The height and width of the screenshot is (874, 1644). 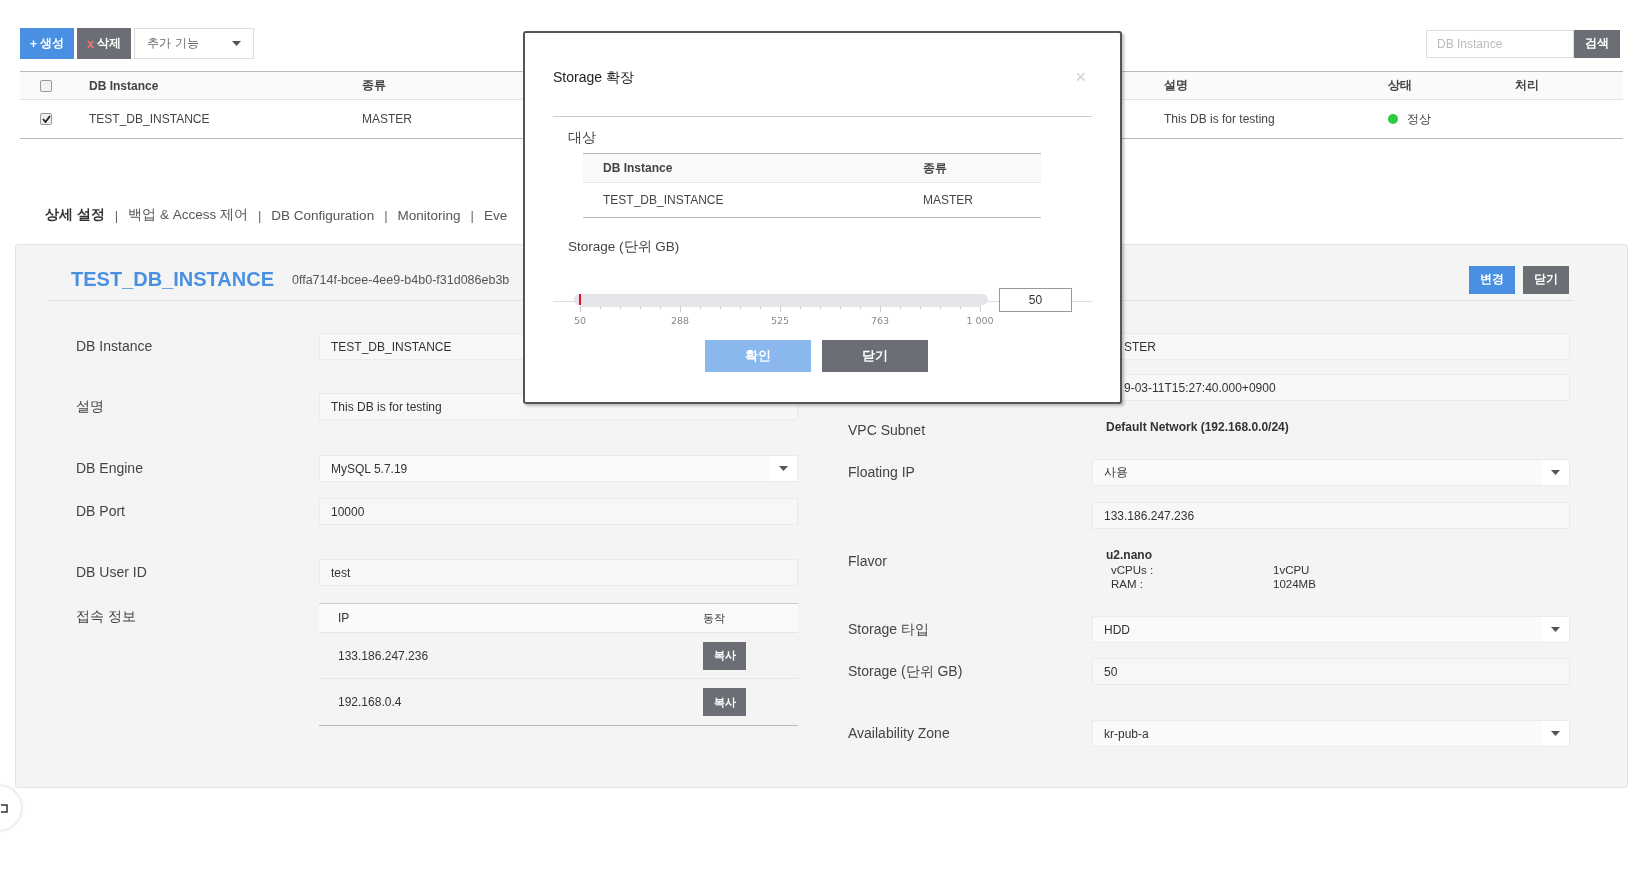 What do you see at coordinates (580, 320) in the screenshot?
I see `tick-label: 50` at bounding box center [580, 320].